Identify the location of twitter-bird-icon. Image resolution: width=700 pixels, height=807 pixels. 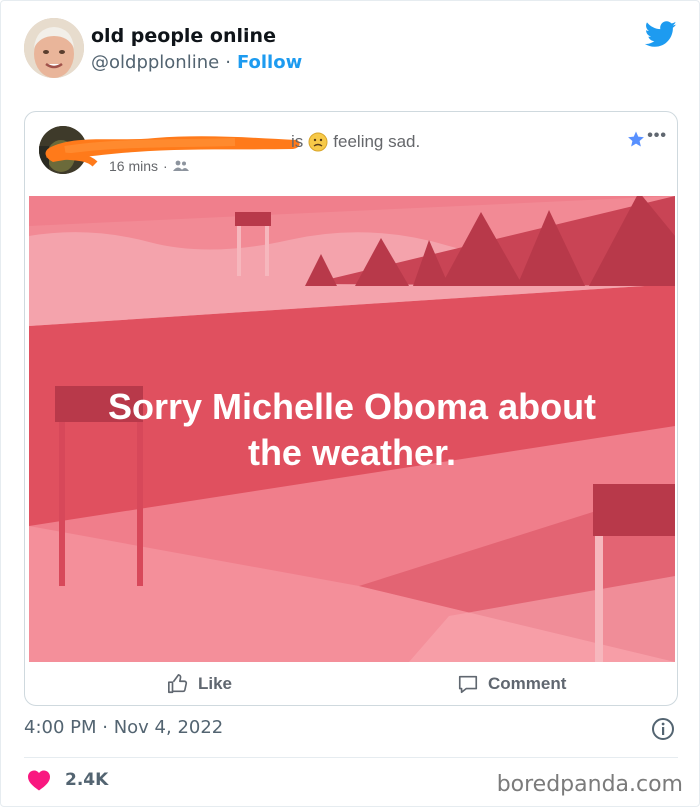
(661, 34).